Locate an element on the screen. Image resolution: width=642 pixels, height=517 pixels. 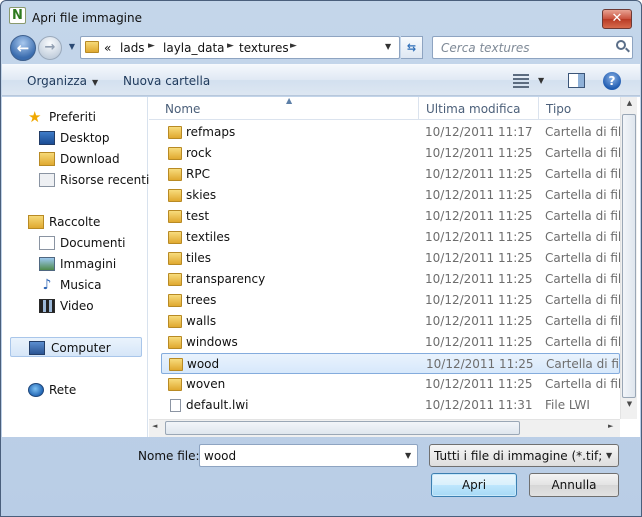
open-button: Apri is located at coordinates (474, 485).